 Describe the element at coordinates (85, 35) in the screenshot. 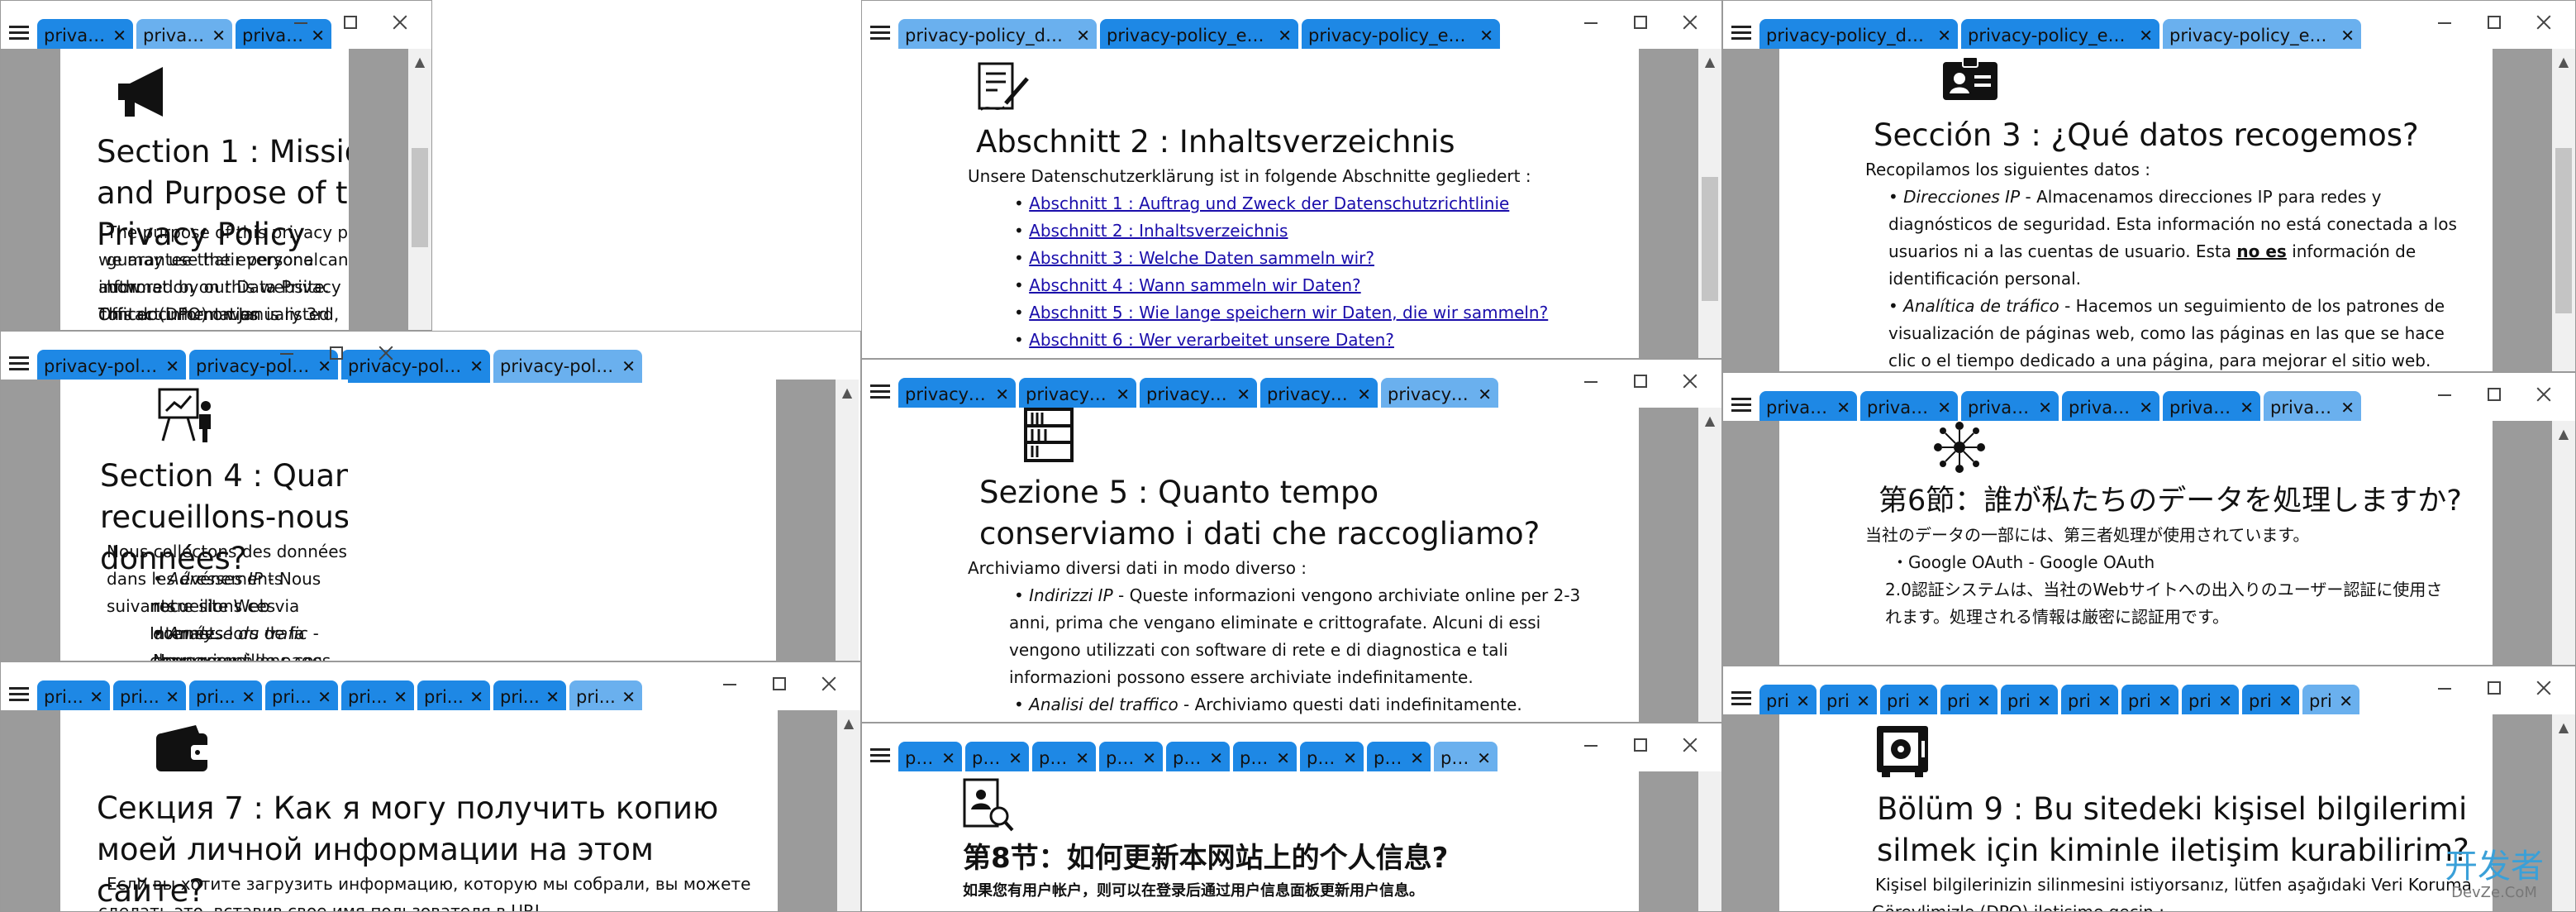

I see `tab-pdf: privacy-policy_de... ✕` at that location.